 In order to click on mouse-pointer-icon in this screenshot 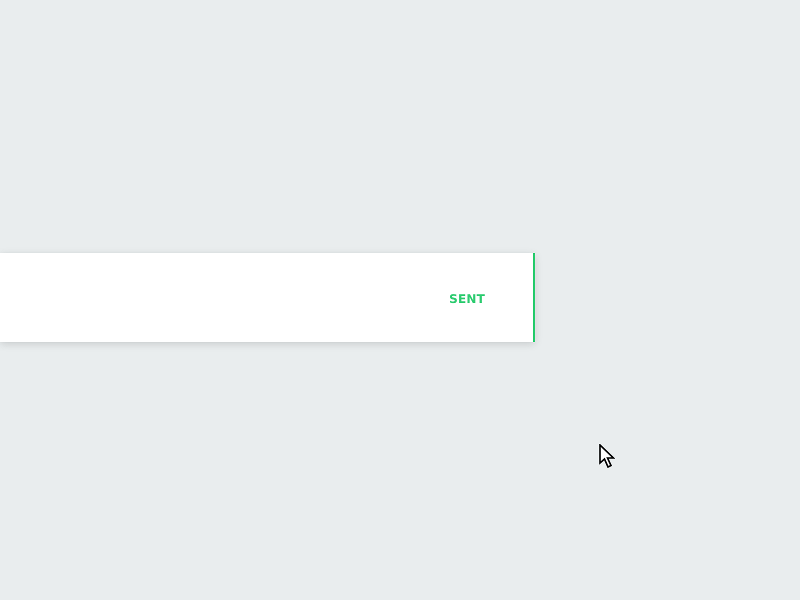, I will do `click(607, 456)`.